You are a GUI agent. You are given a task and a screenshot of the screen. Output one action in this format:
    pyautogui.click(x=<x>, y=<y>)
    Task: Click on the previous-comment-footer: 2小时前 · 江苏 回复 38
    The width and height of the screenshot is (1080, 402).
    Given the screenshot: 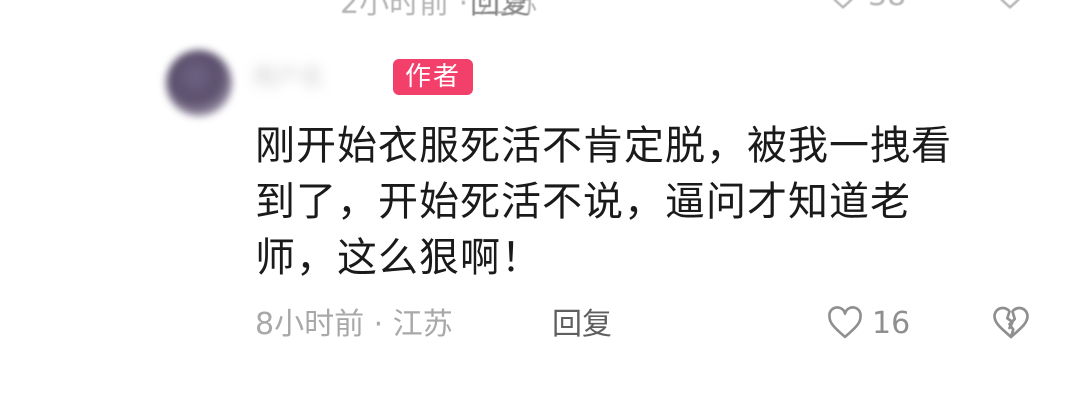 What is the action you would take?
    pyautogui.click(x=540, y=10)
    